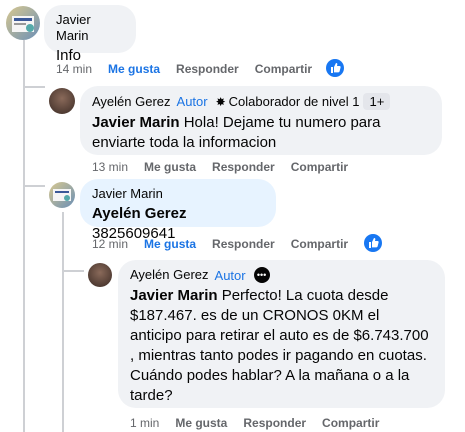 The height and width of the screenshot is (432, 465). I want to click on comment-time: 13 min, so click(110, 167).